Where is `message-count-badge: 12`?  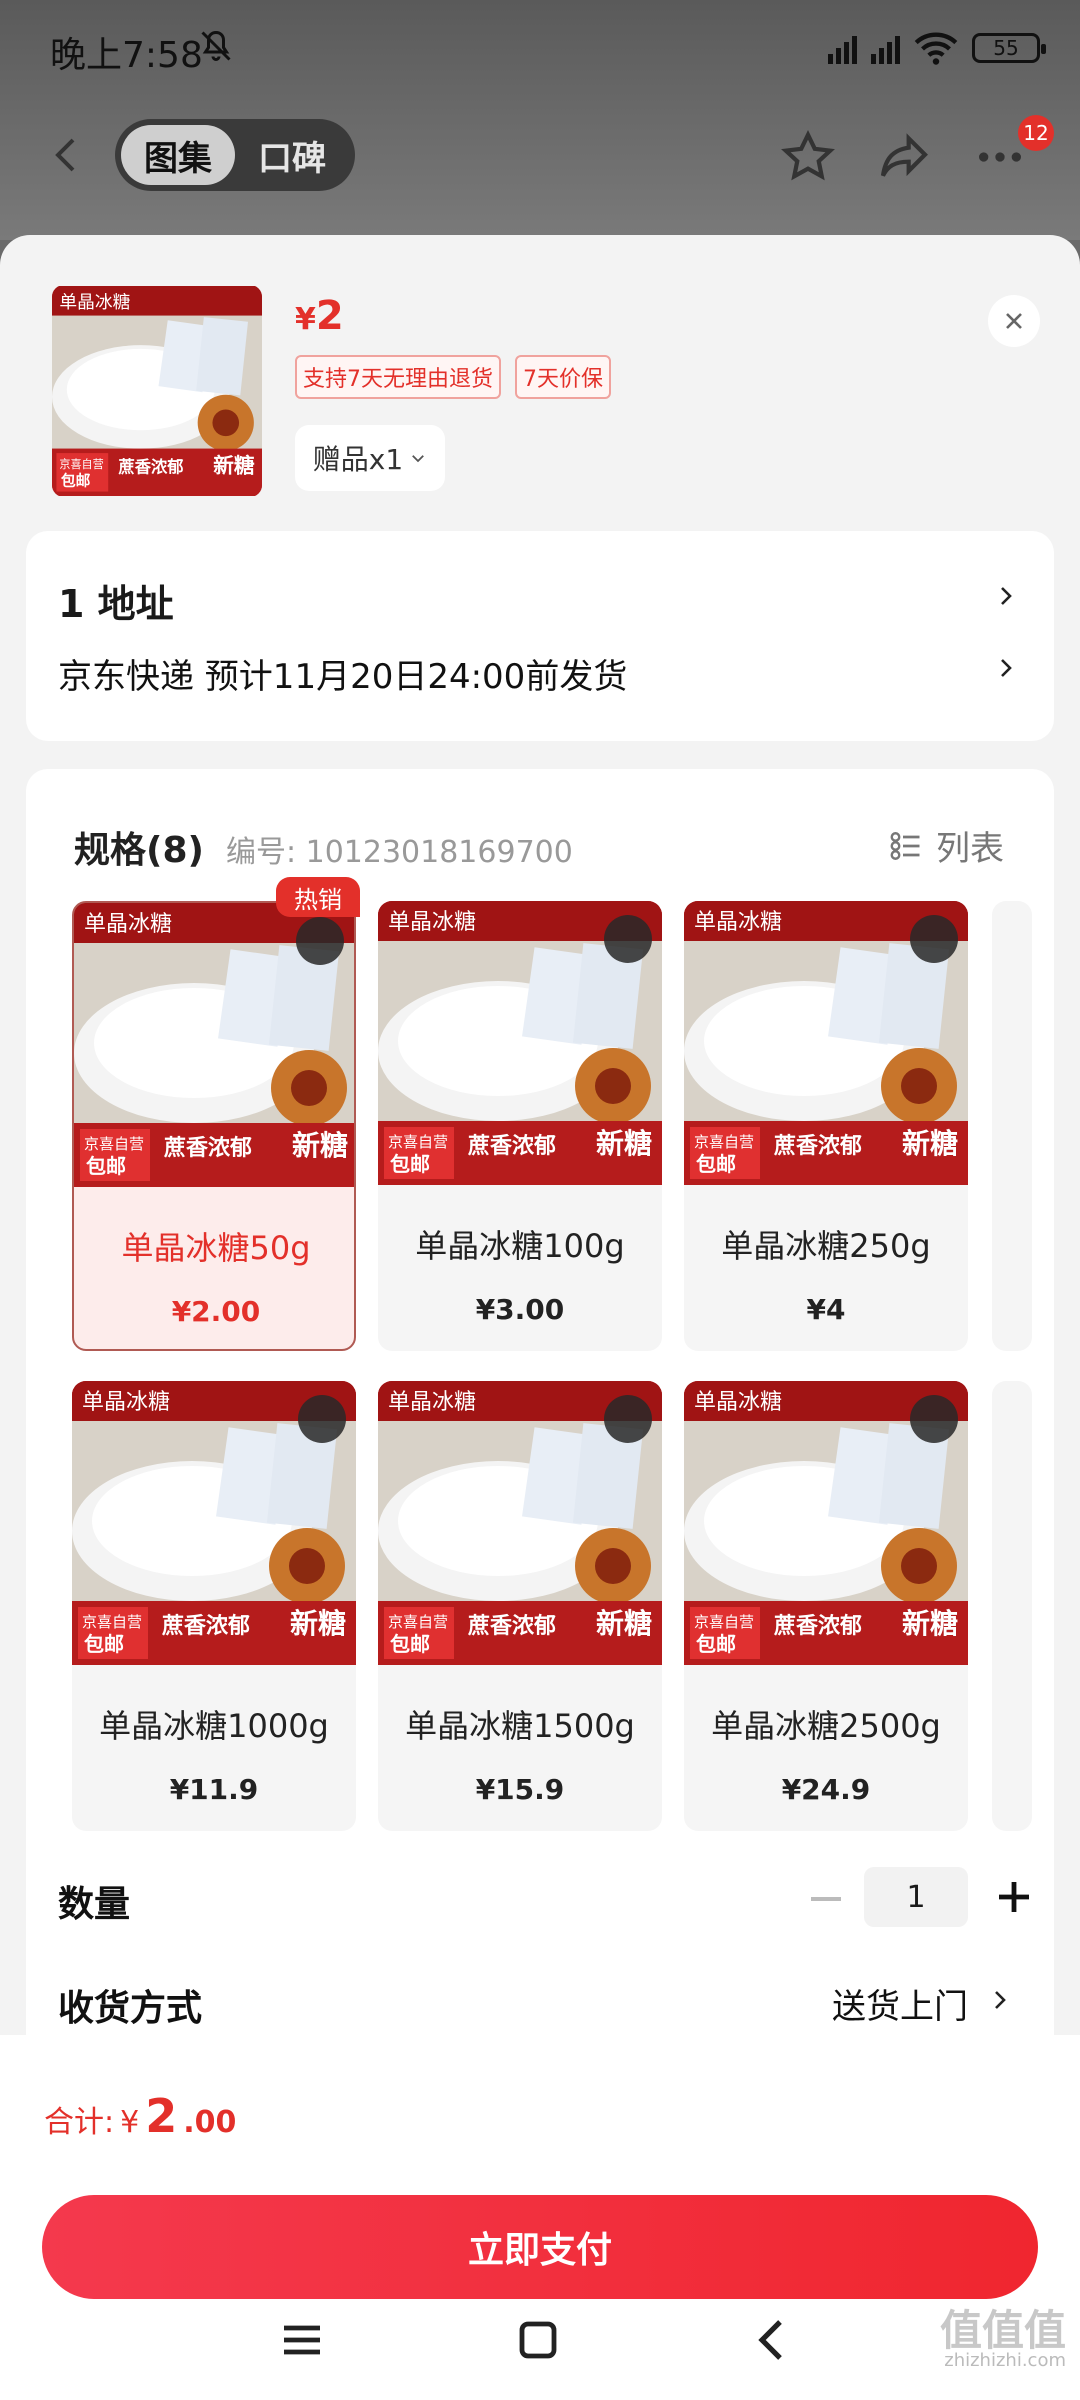 message-count-badge: 12 is located at coordinates (1036, 133).